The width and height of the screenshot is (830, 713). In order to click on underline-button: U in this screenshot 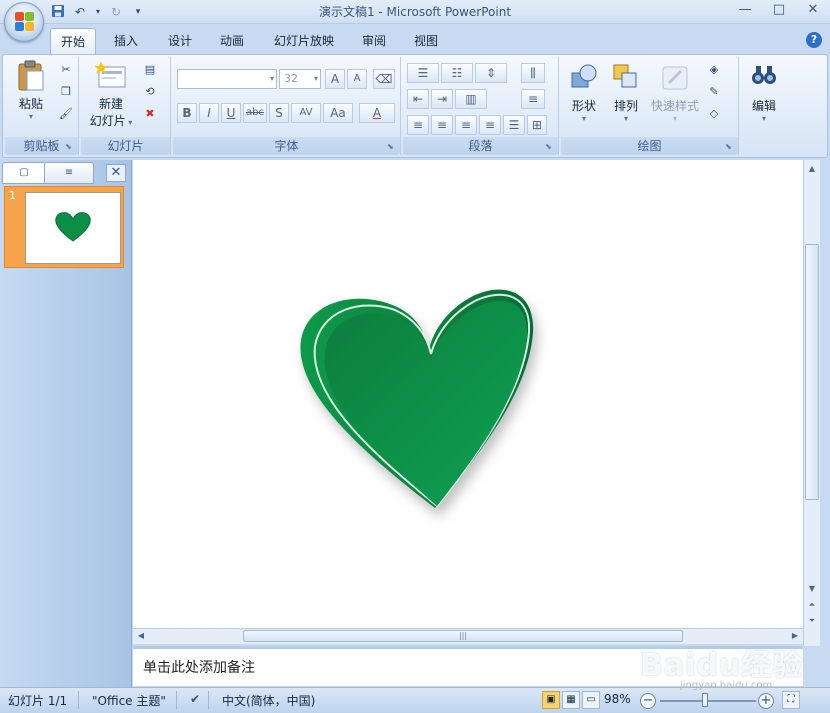, I will do `click(231, 113)`.